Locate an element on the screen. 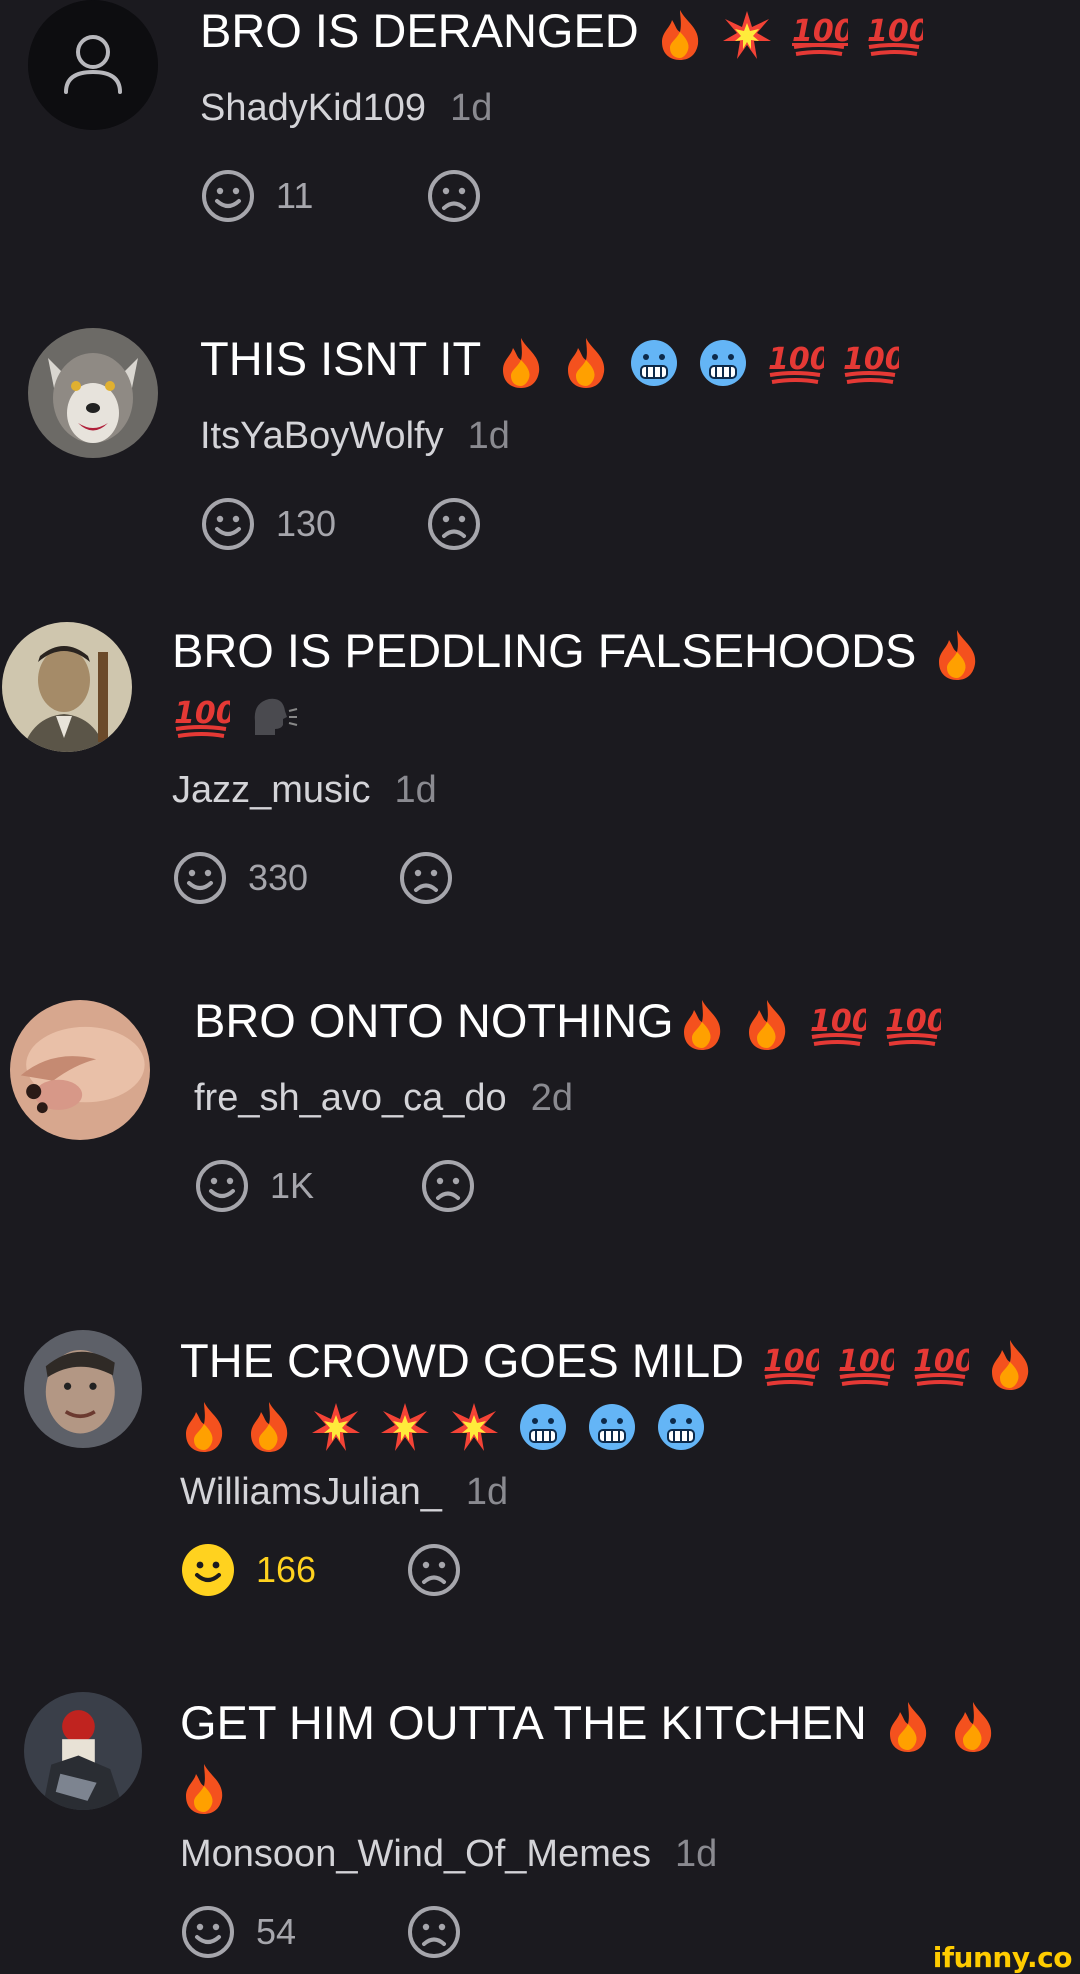 This screenshot has width=1080, height=1974. smile-button: 11 is located at coordinates (278, 196).